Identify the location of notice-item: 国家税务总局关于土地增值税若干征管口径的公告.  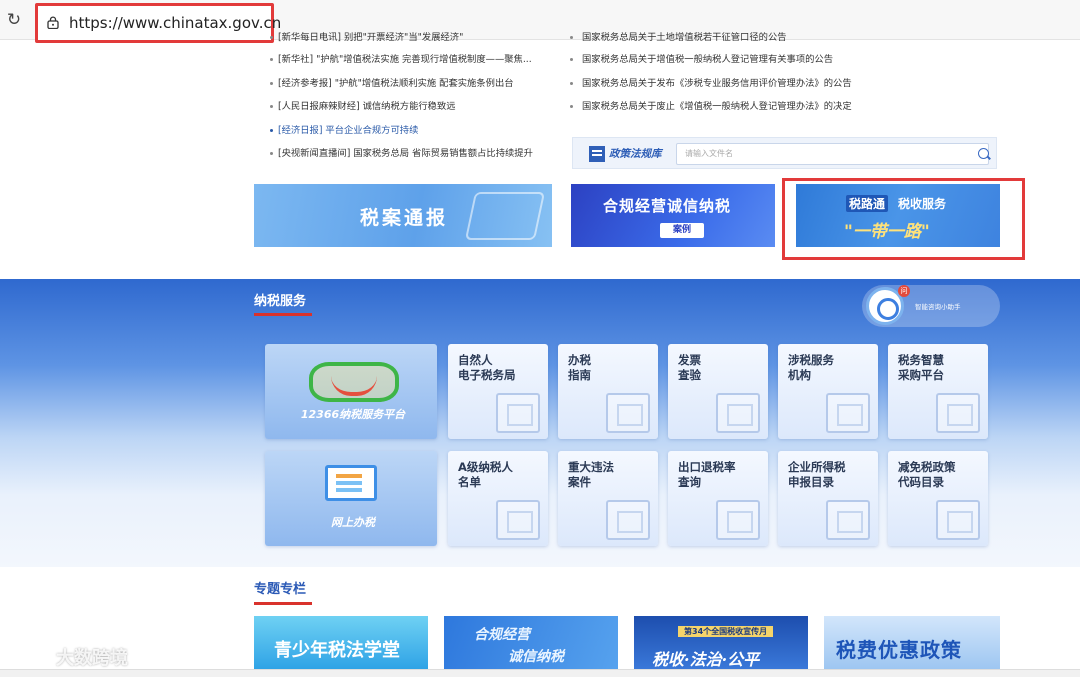
(720, 38).